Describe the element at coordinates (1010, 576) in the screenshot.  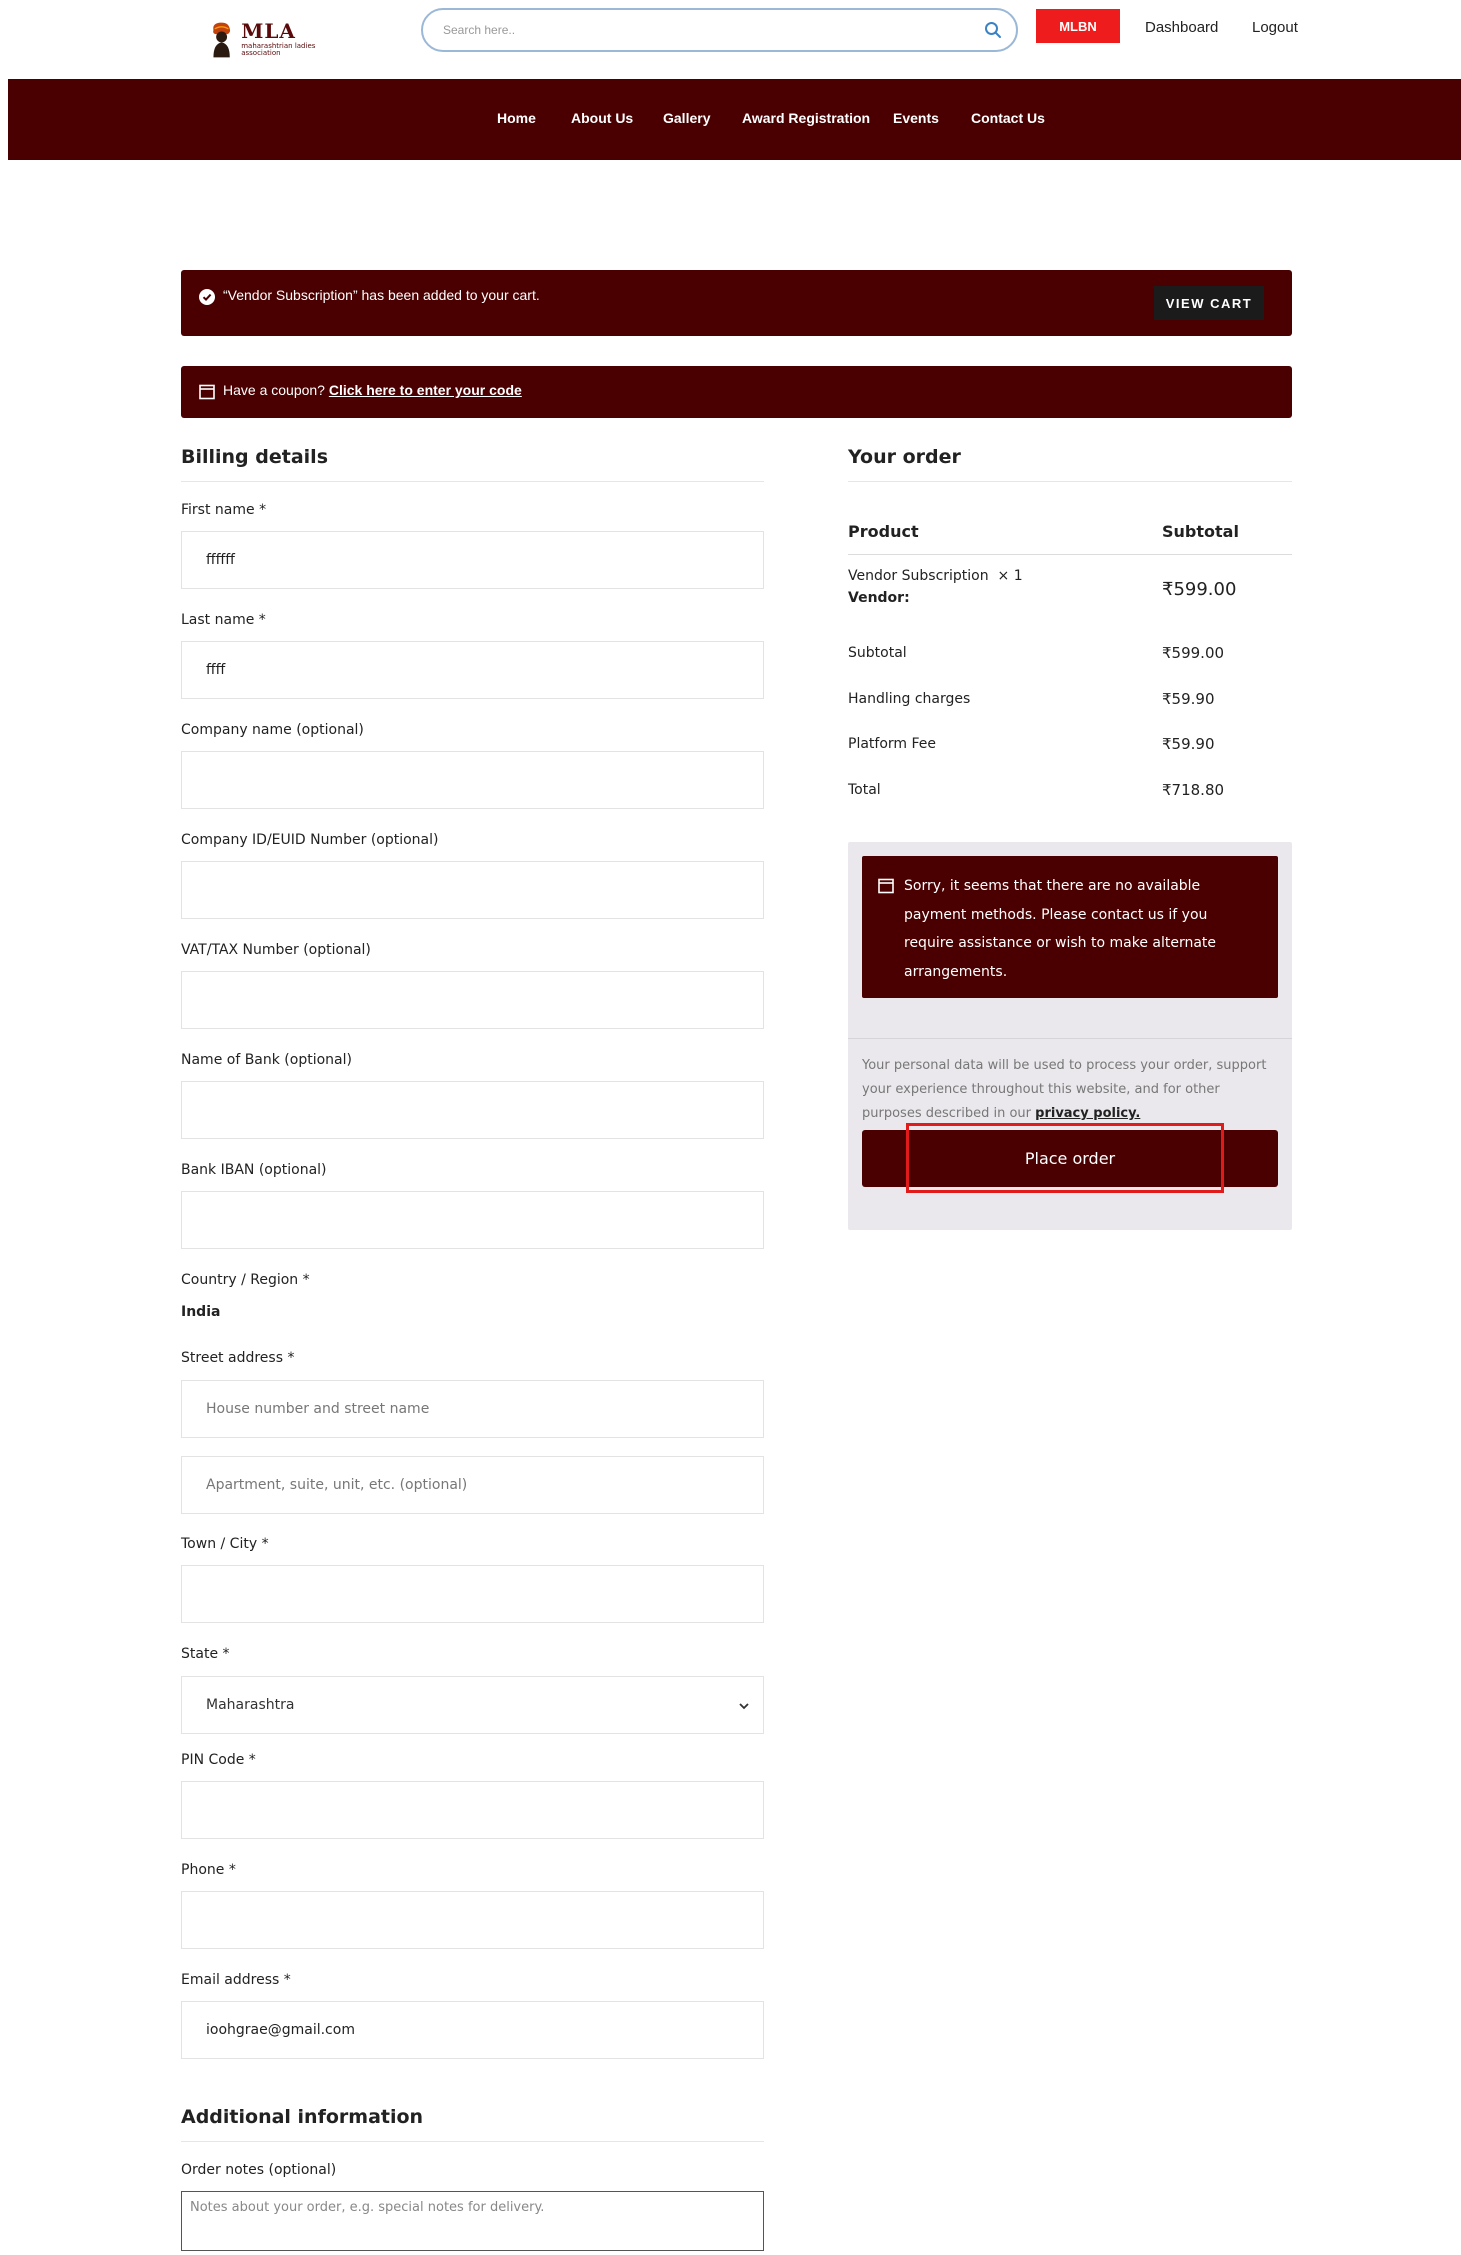
I see `order-item-qty: × 1` at that location.